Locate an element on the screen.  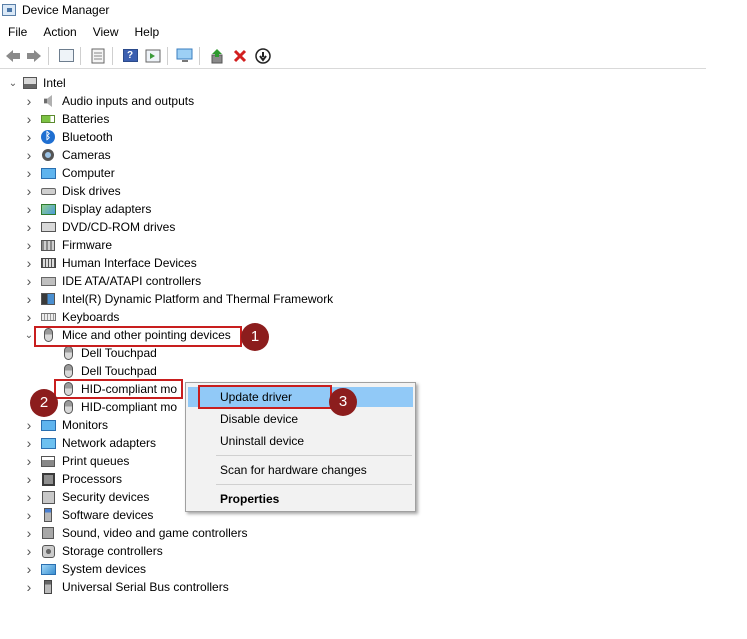
disable-device-icon is located at coordinates (263, 56).